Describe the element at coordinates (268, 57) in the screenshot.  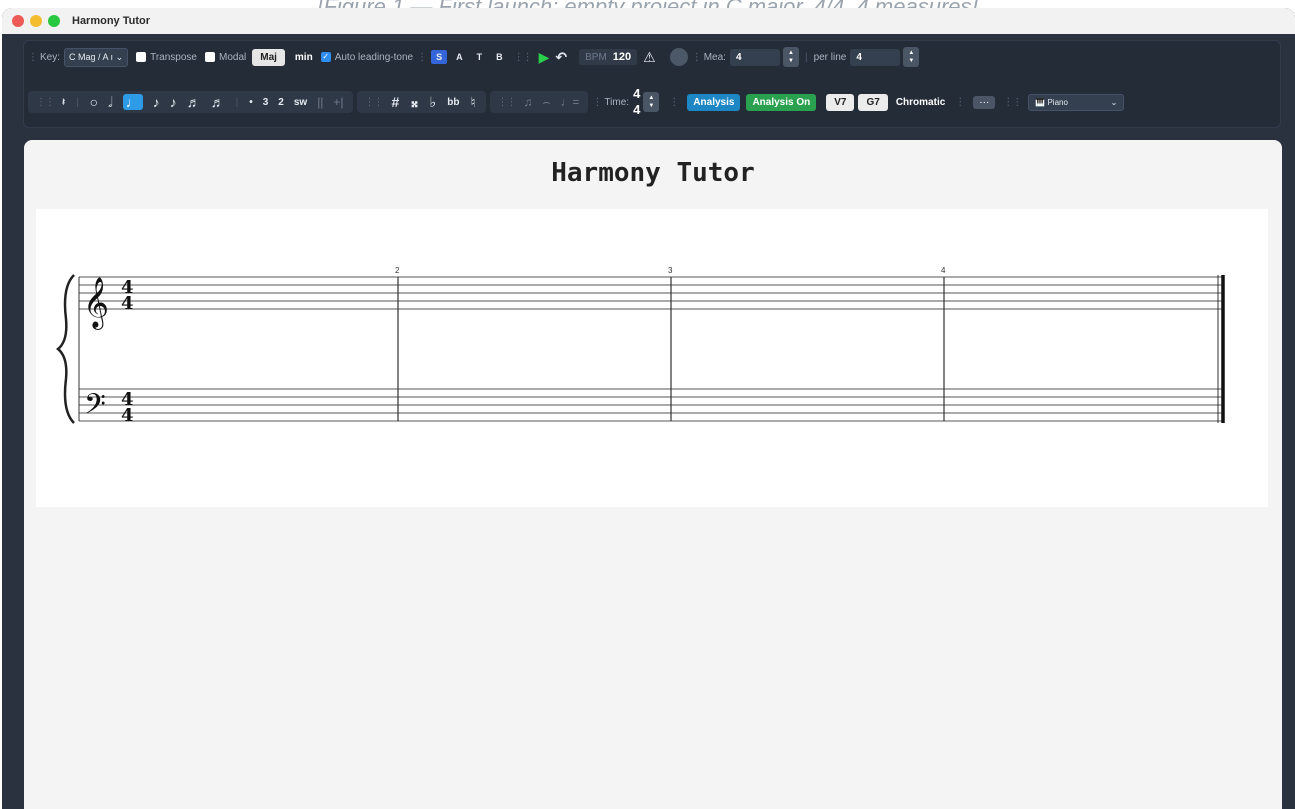
I see `major-button: Maj` at that location.